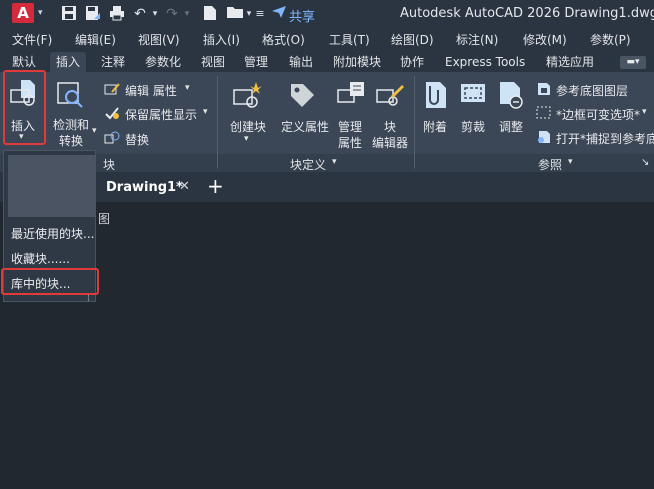  Describe the element at coordinates (534, 163) in the screenshot. I see `reference-panel-footer` at that location.